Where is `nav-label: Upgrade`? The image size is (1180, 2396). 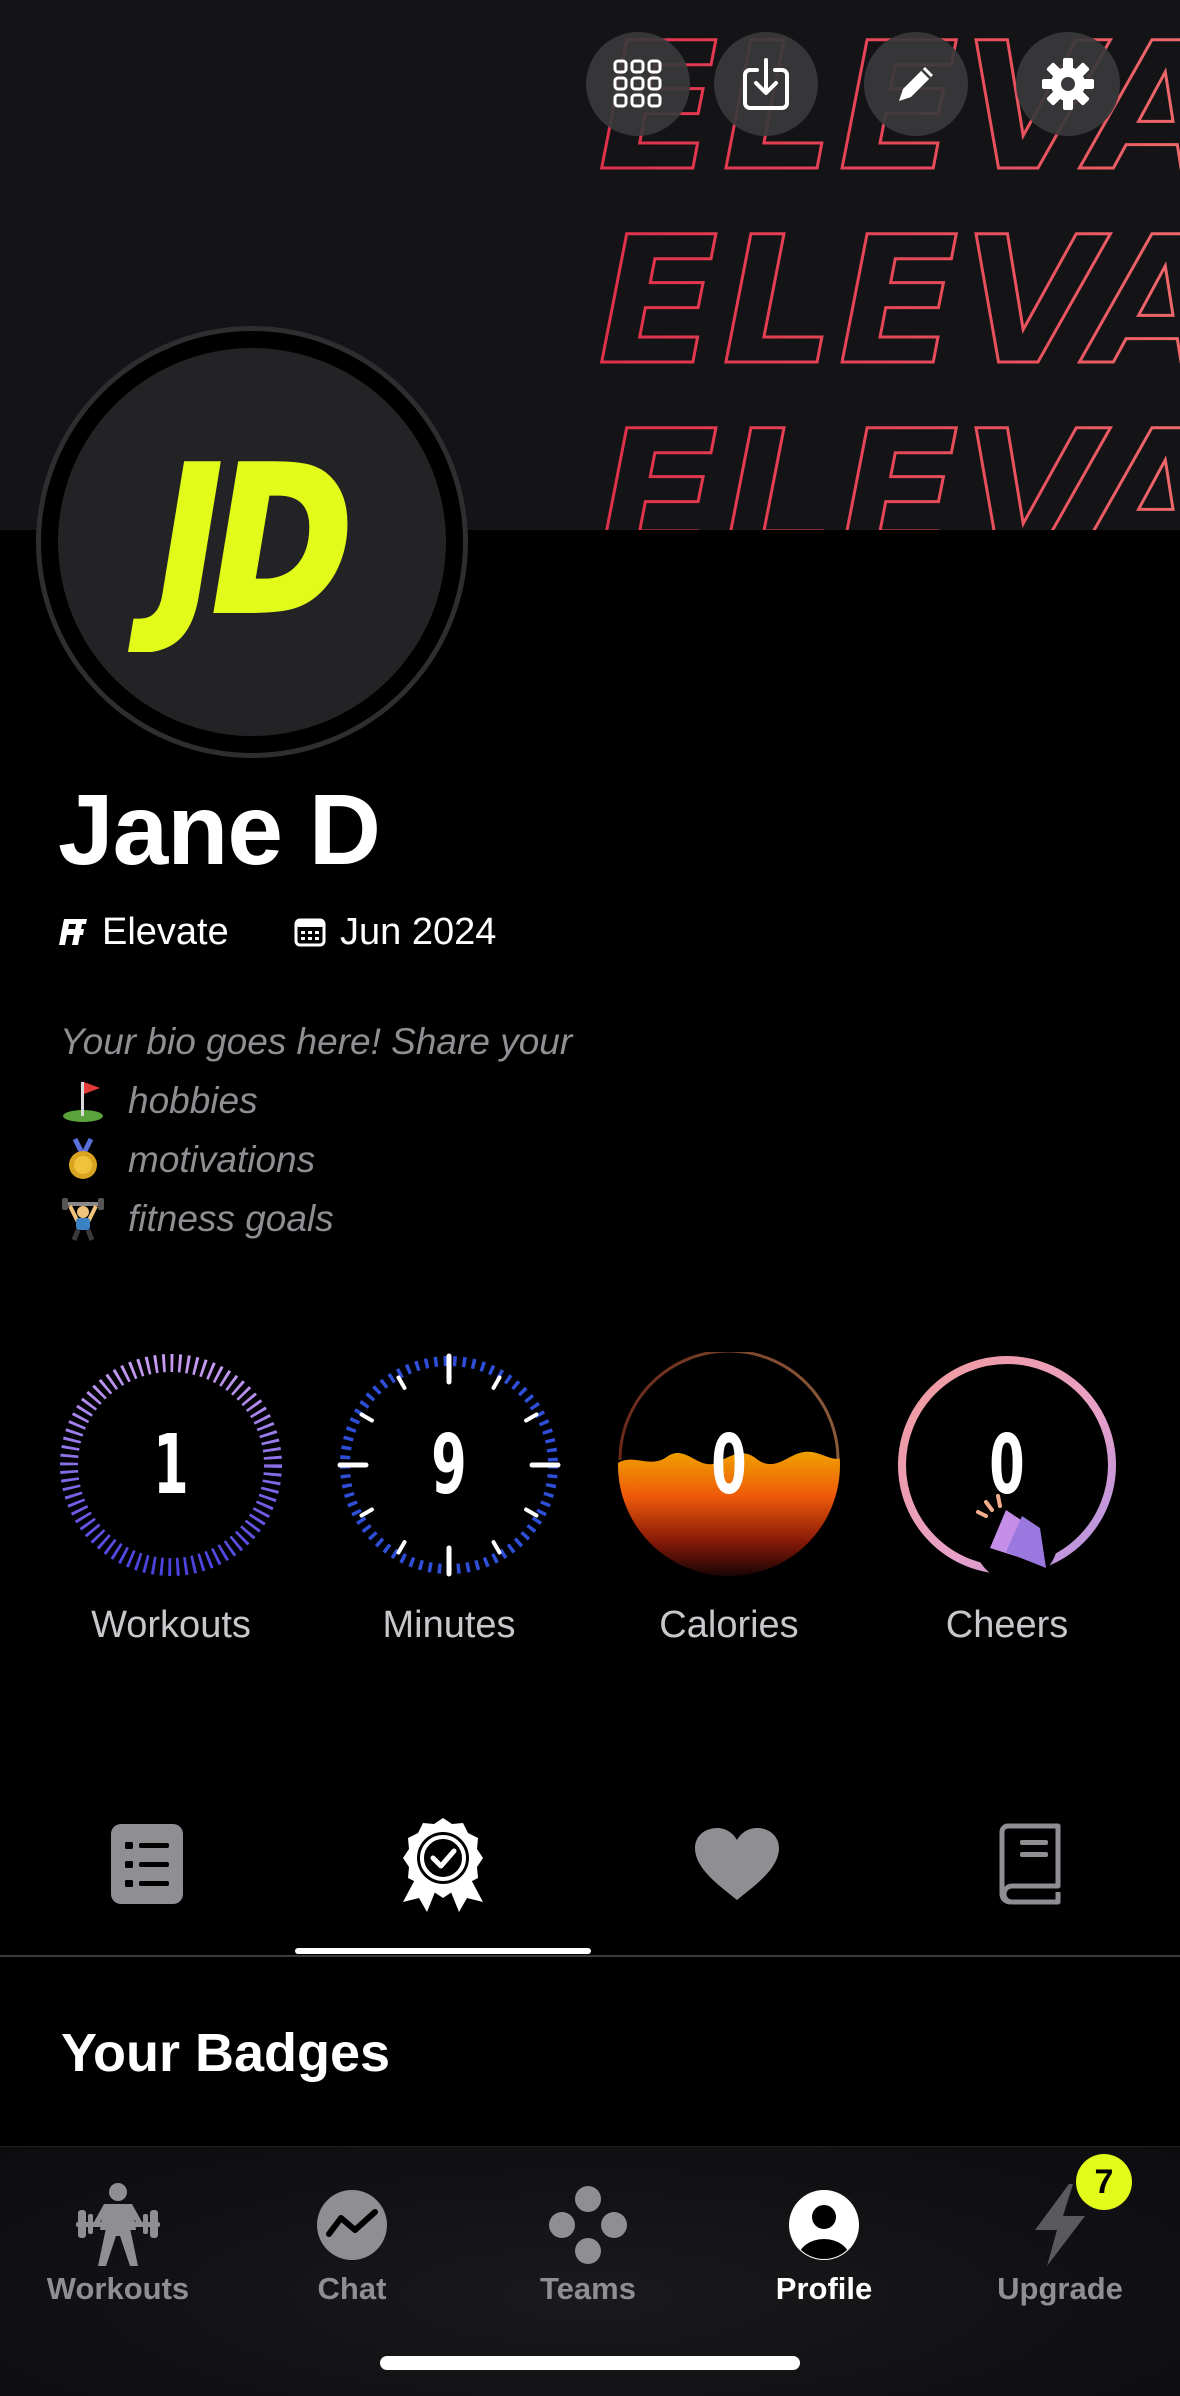
nav-label: Upgrade is located at coordinates (1060, 2288).